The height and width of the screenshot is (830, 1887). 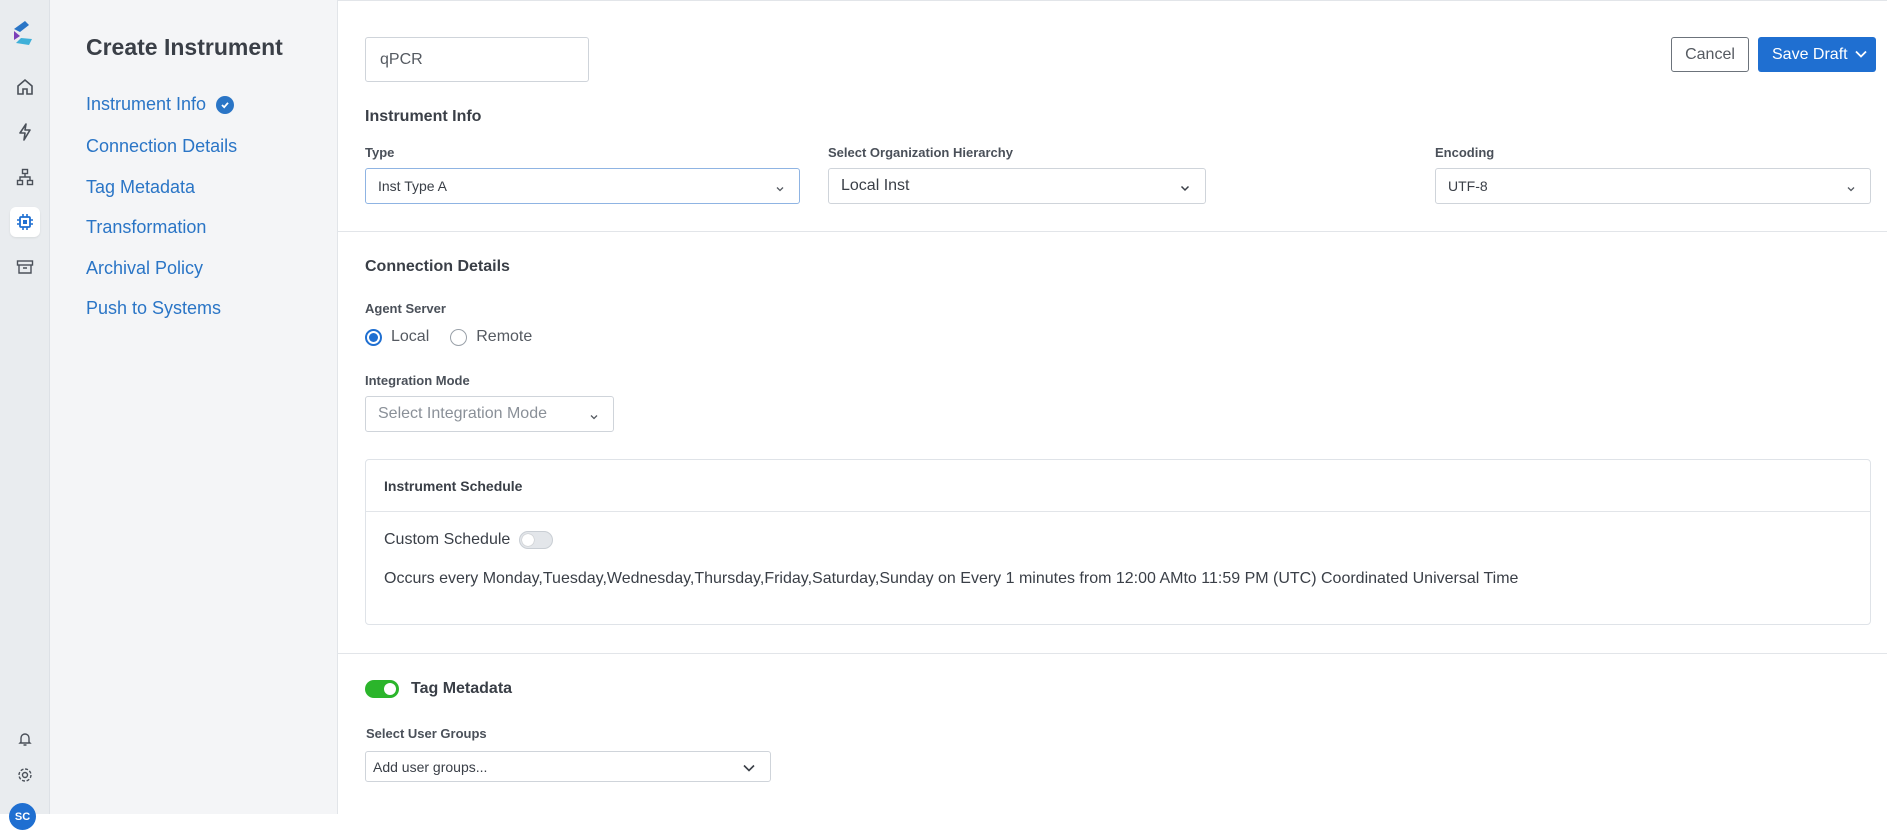 I want to click on step-archival-policy: Archival Policy, so click(x=144, y=268).